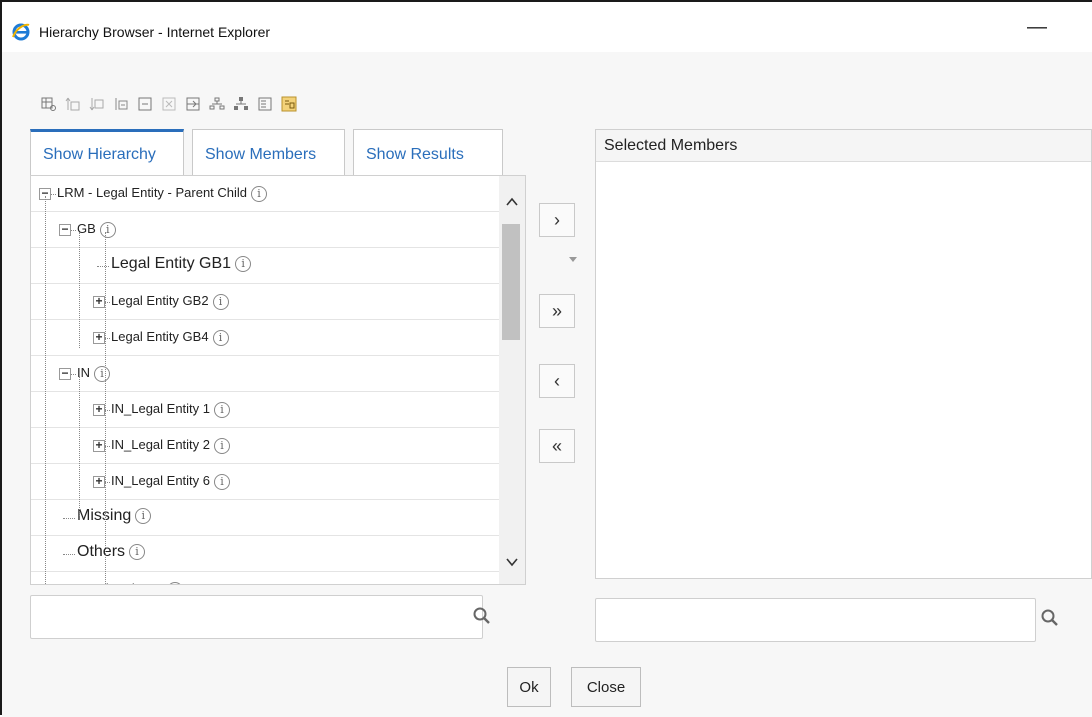 The height and width of the screenshot is (717, 1092). Describe the element at coordinates (843, 146) in the screenshot. I see `selected-members-header: Selected Members` at that location.